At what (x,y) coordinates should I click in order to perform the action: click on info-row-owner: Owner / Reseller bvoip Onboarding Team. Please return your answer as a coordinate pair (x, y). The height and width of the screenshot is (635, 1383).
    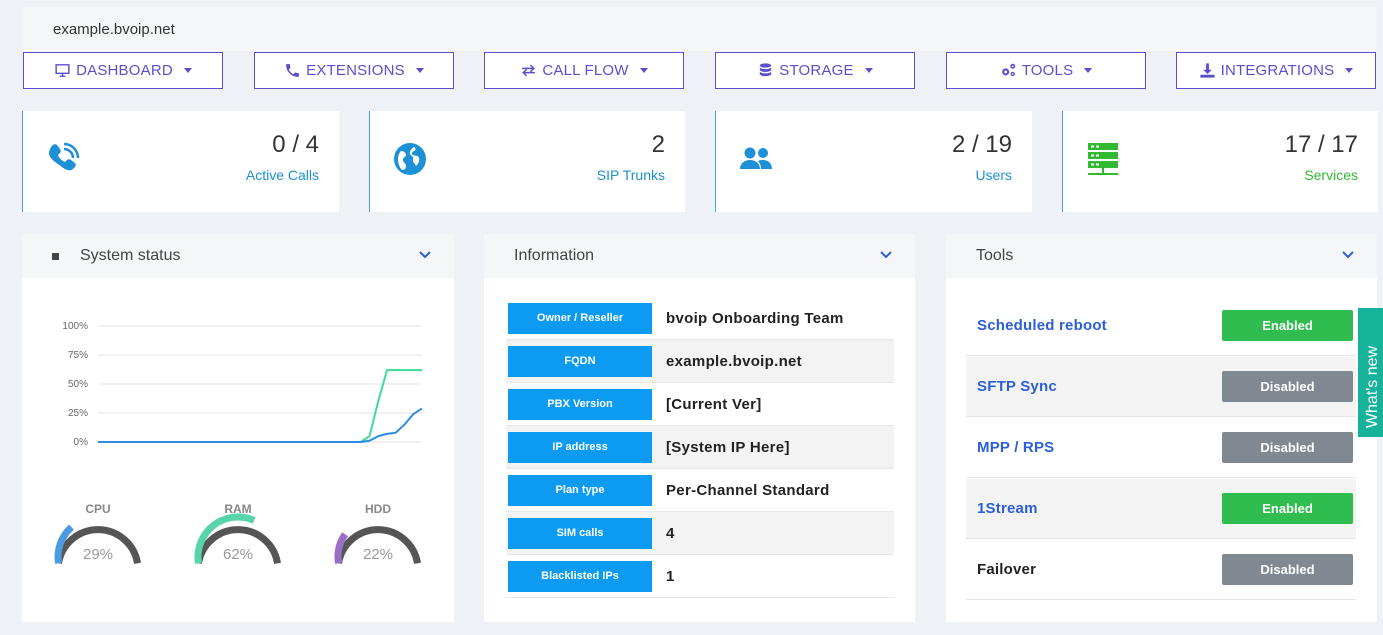
    Looking at the image, I should click on (700, 318).